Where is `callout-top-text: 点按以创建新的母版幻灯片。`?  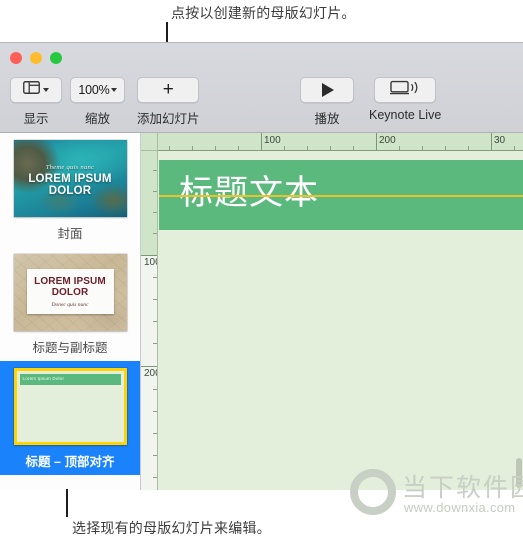 callout-top-text: 点按以创建新的母版幻灯片。 is located at coordinates (263, 13).